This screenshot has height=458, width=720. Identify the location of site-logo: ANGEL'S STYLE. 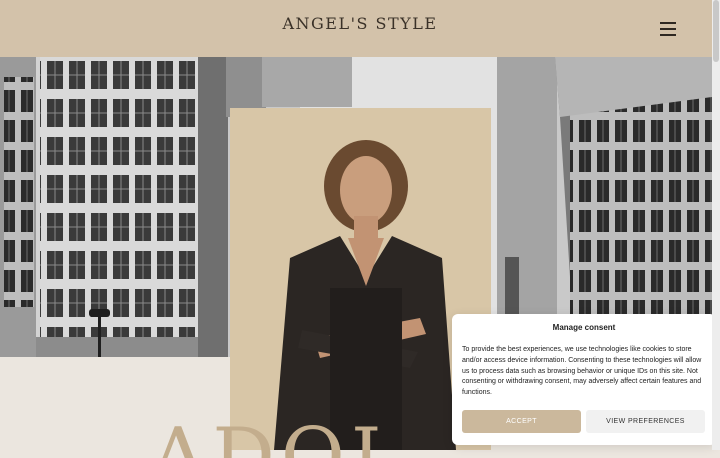
(360, 23).